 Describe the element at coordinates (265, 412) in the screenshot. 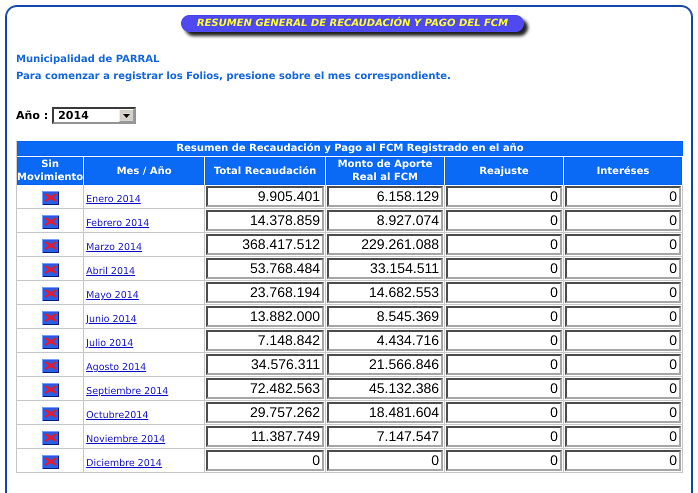

I see `total-field: 29.757.262` at that location.